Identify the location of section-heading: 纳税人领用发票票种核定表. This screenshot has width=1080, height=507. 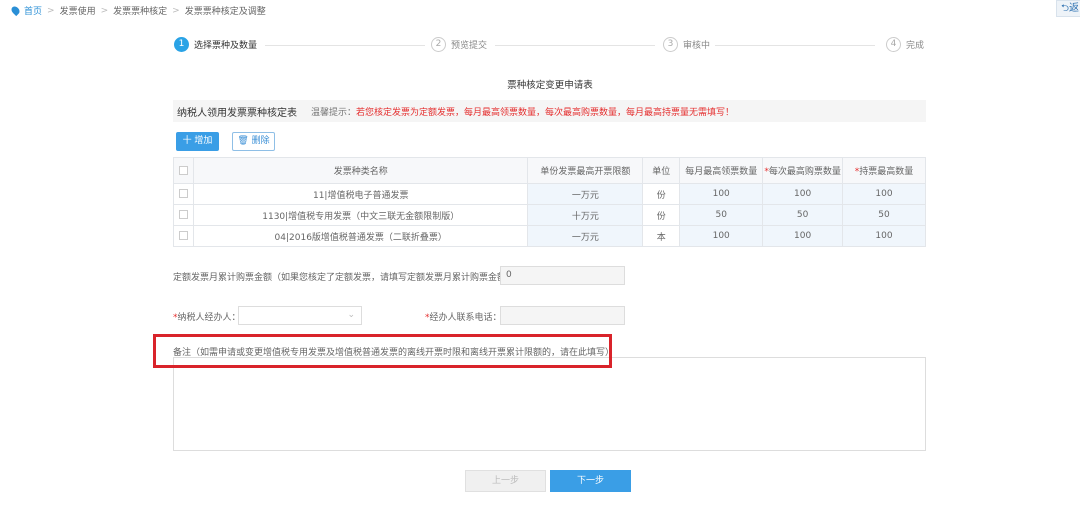
(237, 113).